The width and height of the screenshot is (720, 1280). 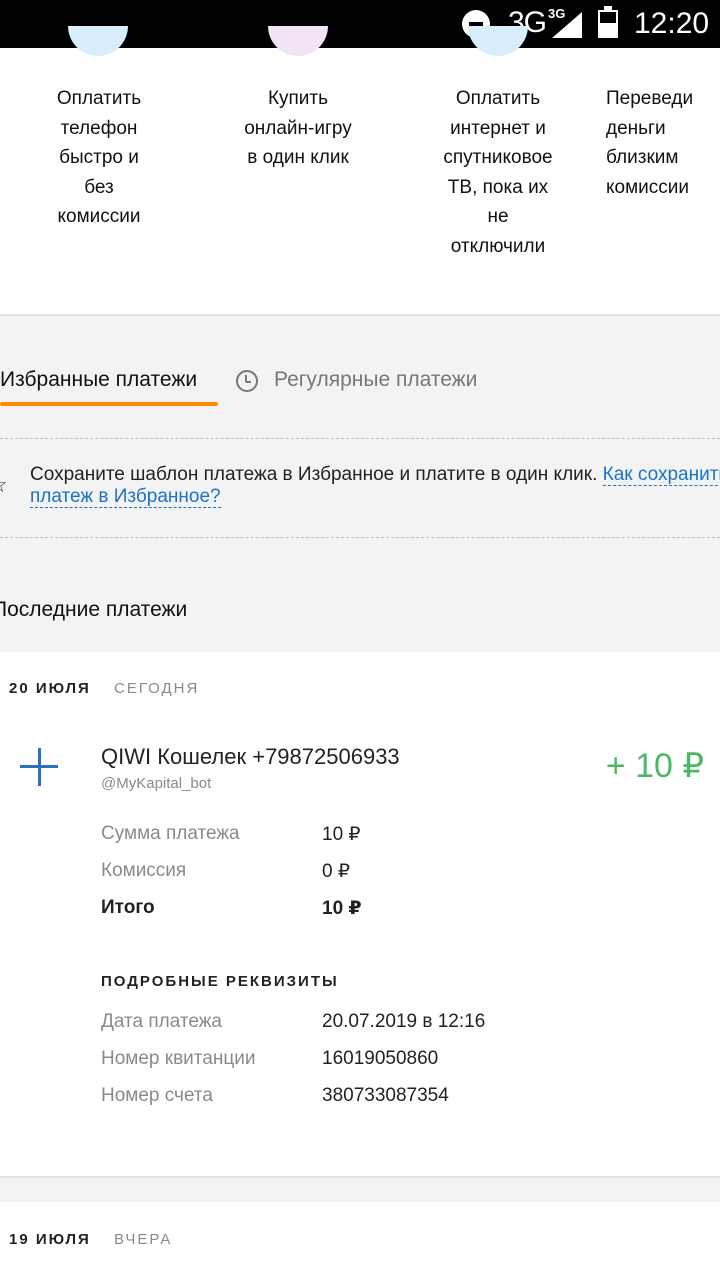 I want to click on payment-date-relative: СЕГОДНЯ, so click(x=157, y=688).